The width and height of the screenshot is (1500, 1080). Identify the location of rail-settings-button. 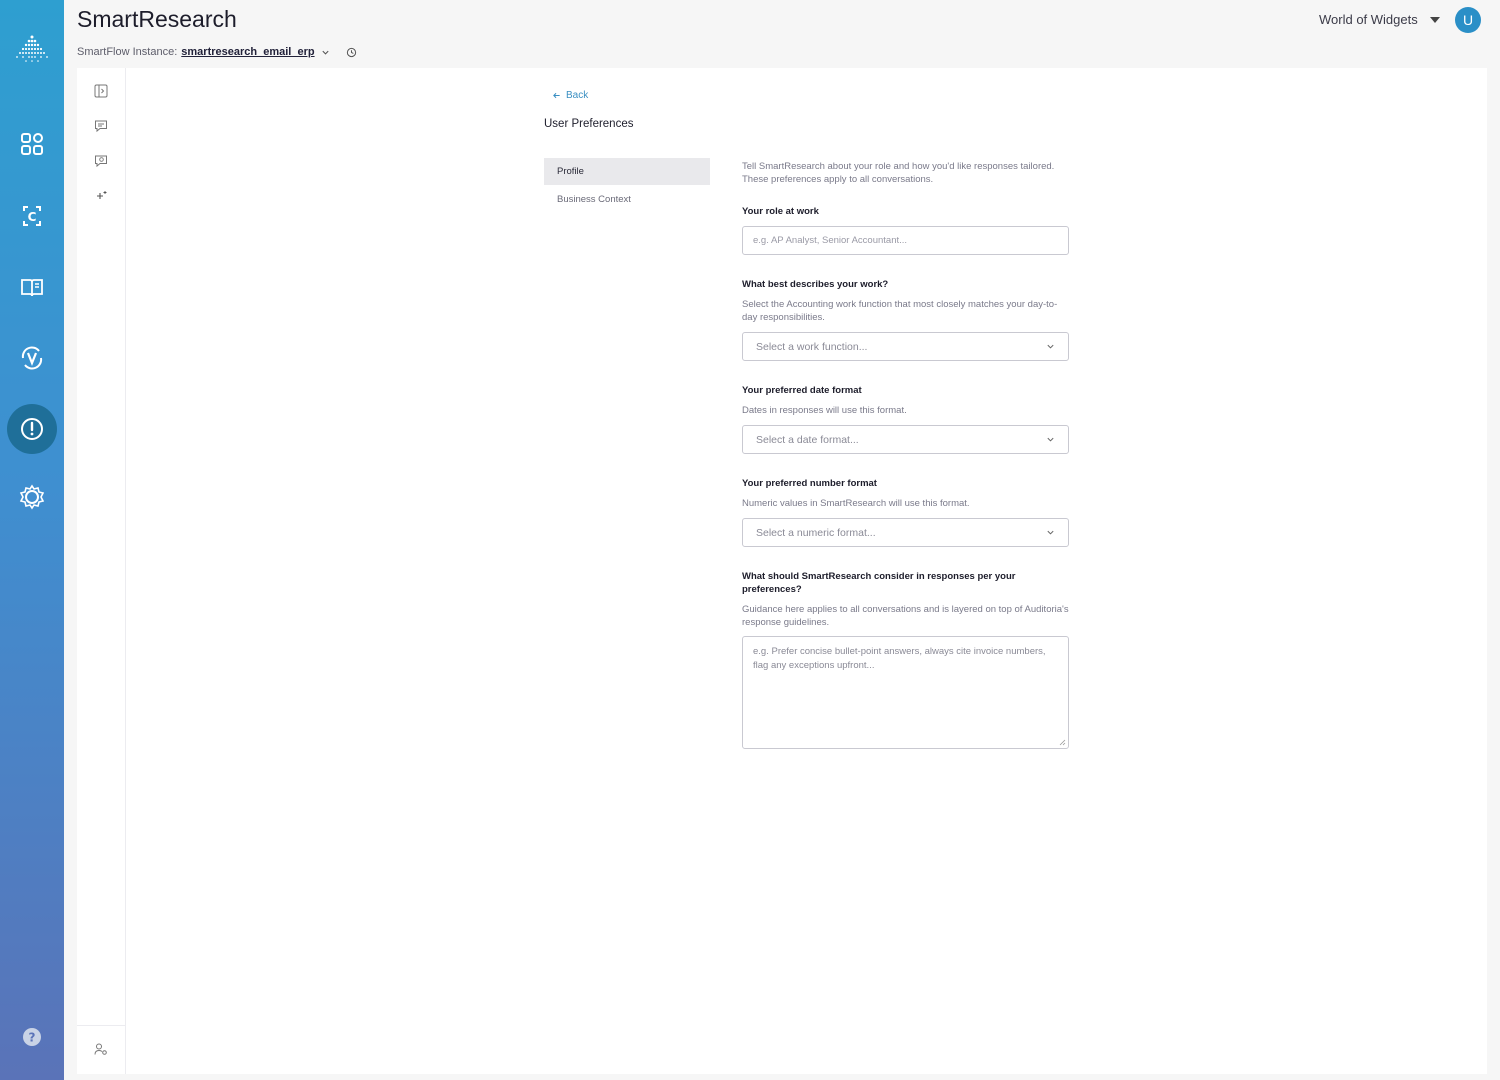
(32, 497).